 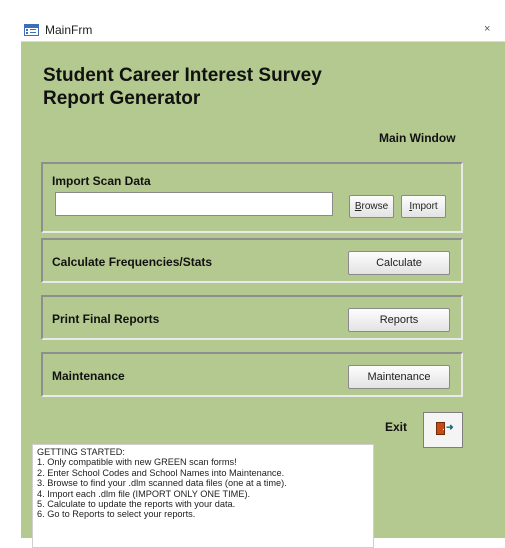 What do you see at coordinates (194, 204) in the screenshot?
I see `import-file-input` at bounding box center [194, 204].